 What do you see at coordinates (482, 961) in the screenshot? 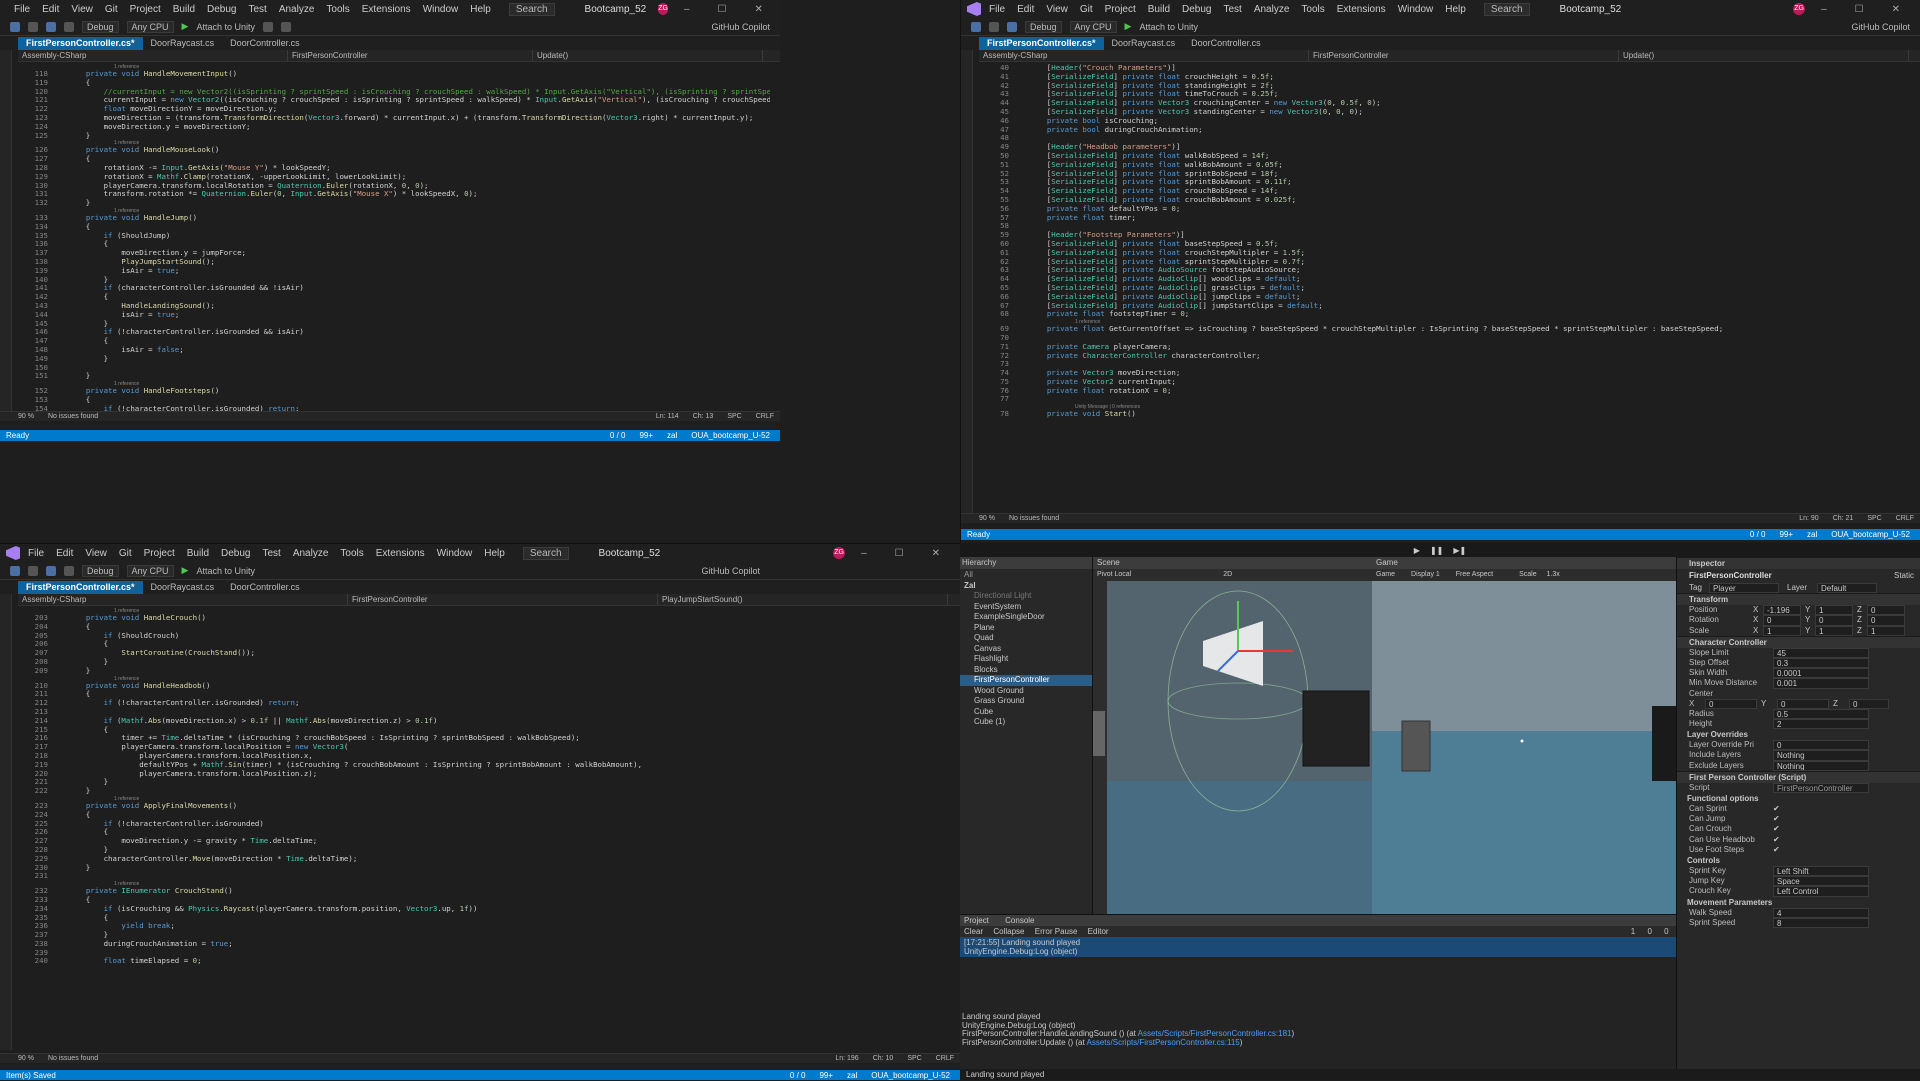
I see `code-line: 240 float timeElapsed = 0;` at bounding box center [482, 961].